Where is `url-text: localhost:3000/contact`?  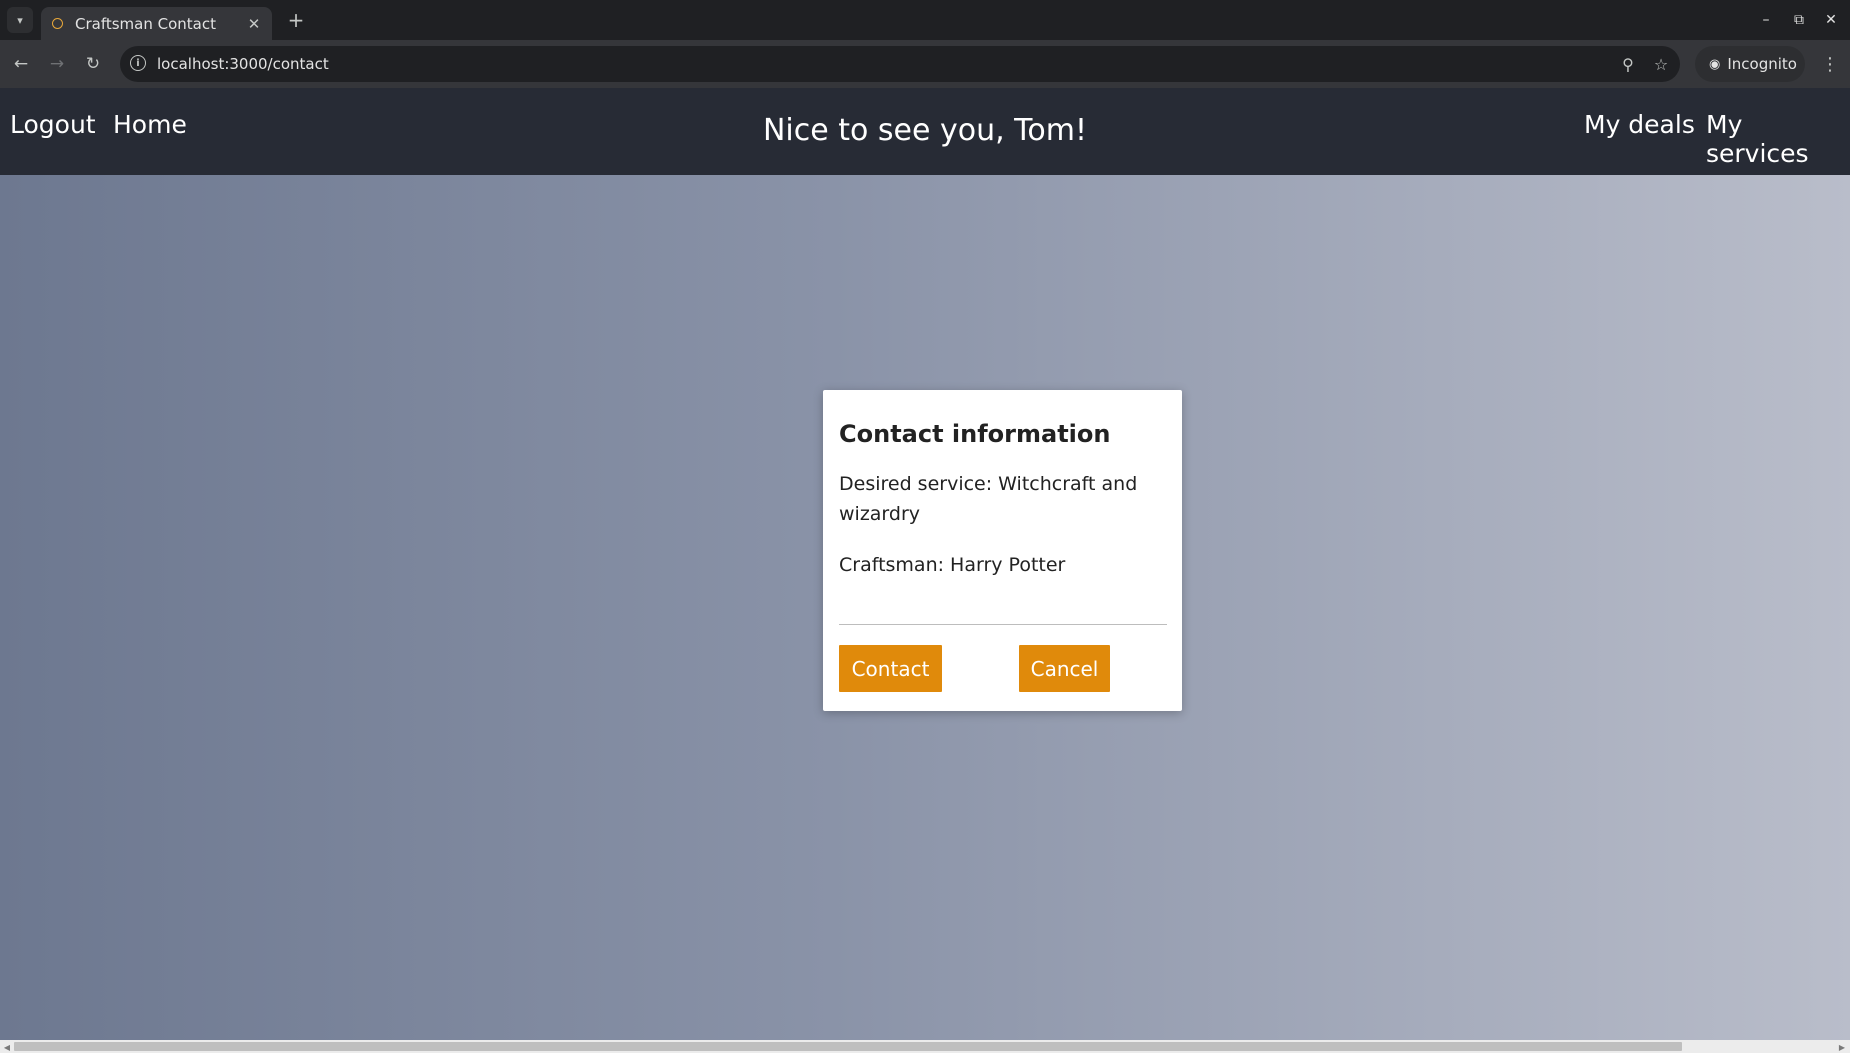
url-text: localhost:3000/contact is located at coordinates (243, 64).